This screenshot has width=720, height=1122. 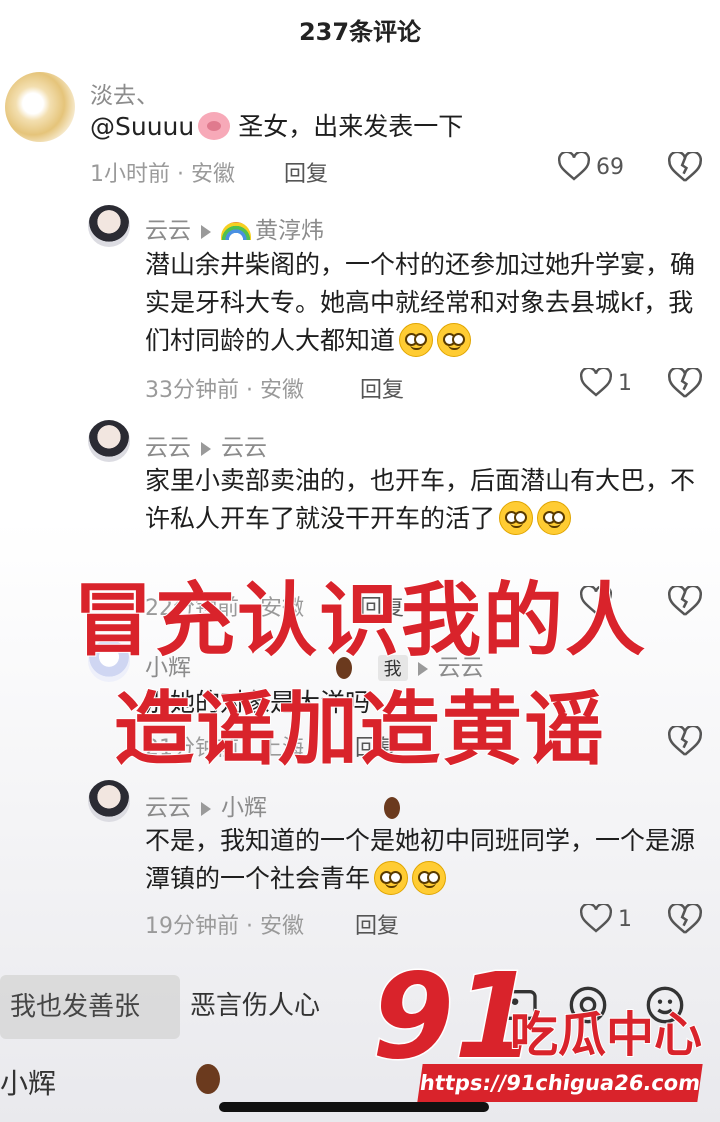 I want to click on comment-meta: 1小时前 · 安徽, so click(x=162, y=174).